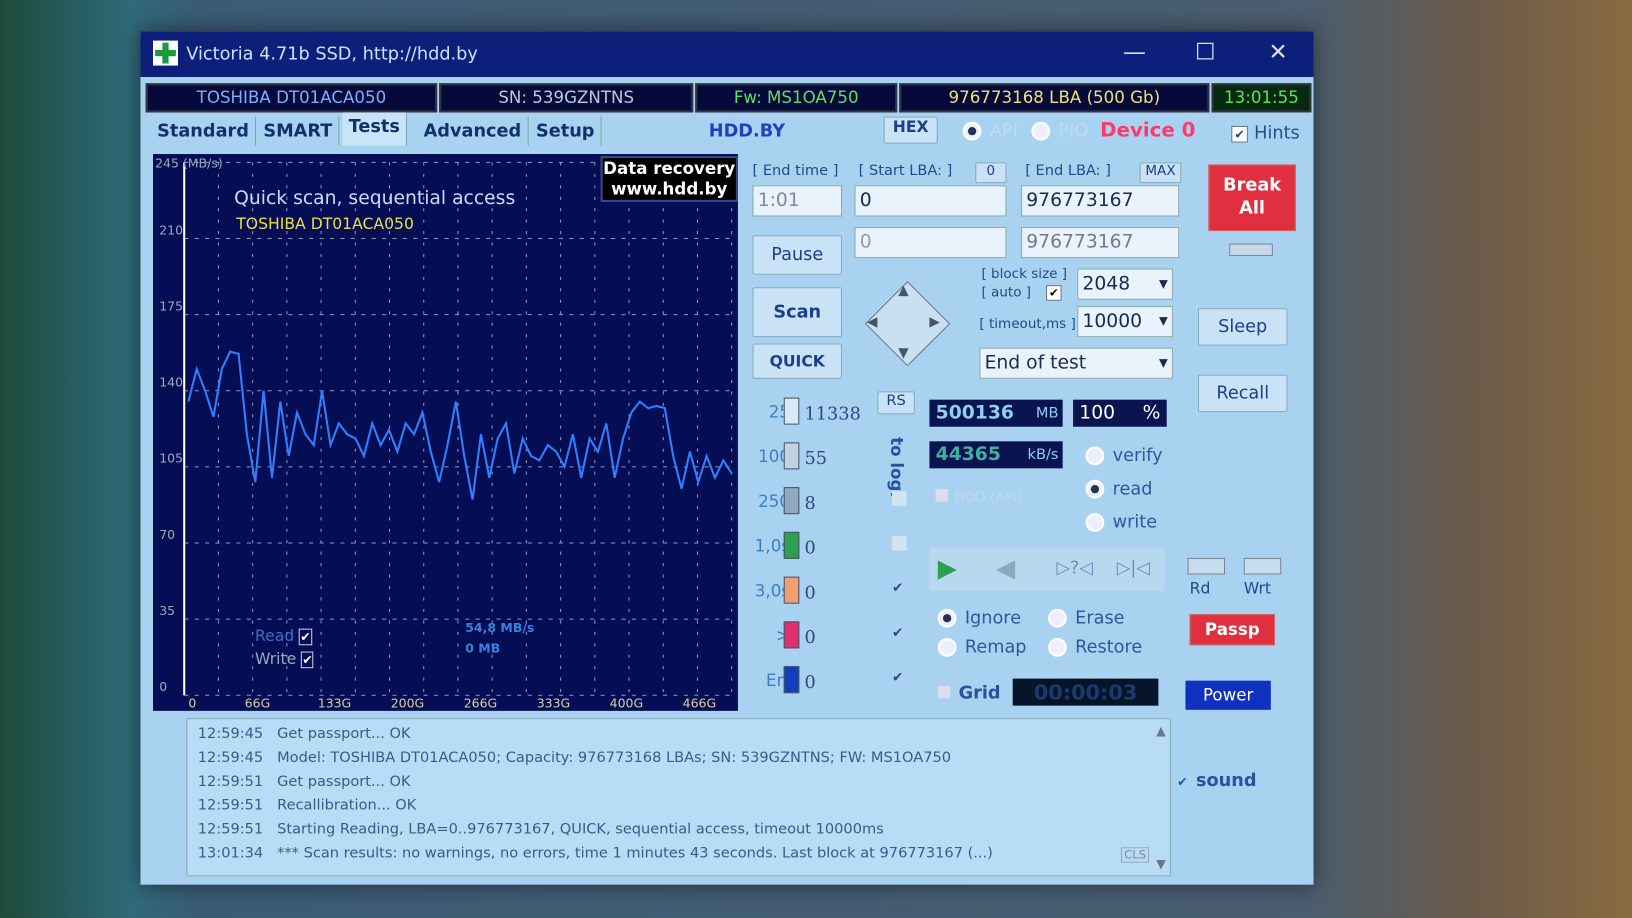 This screenshot has height=918, width=1632. I want to click on current-lba-field: 0, so click(930, 242).